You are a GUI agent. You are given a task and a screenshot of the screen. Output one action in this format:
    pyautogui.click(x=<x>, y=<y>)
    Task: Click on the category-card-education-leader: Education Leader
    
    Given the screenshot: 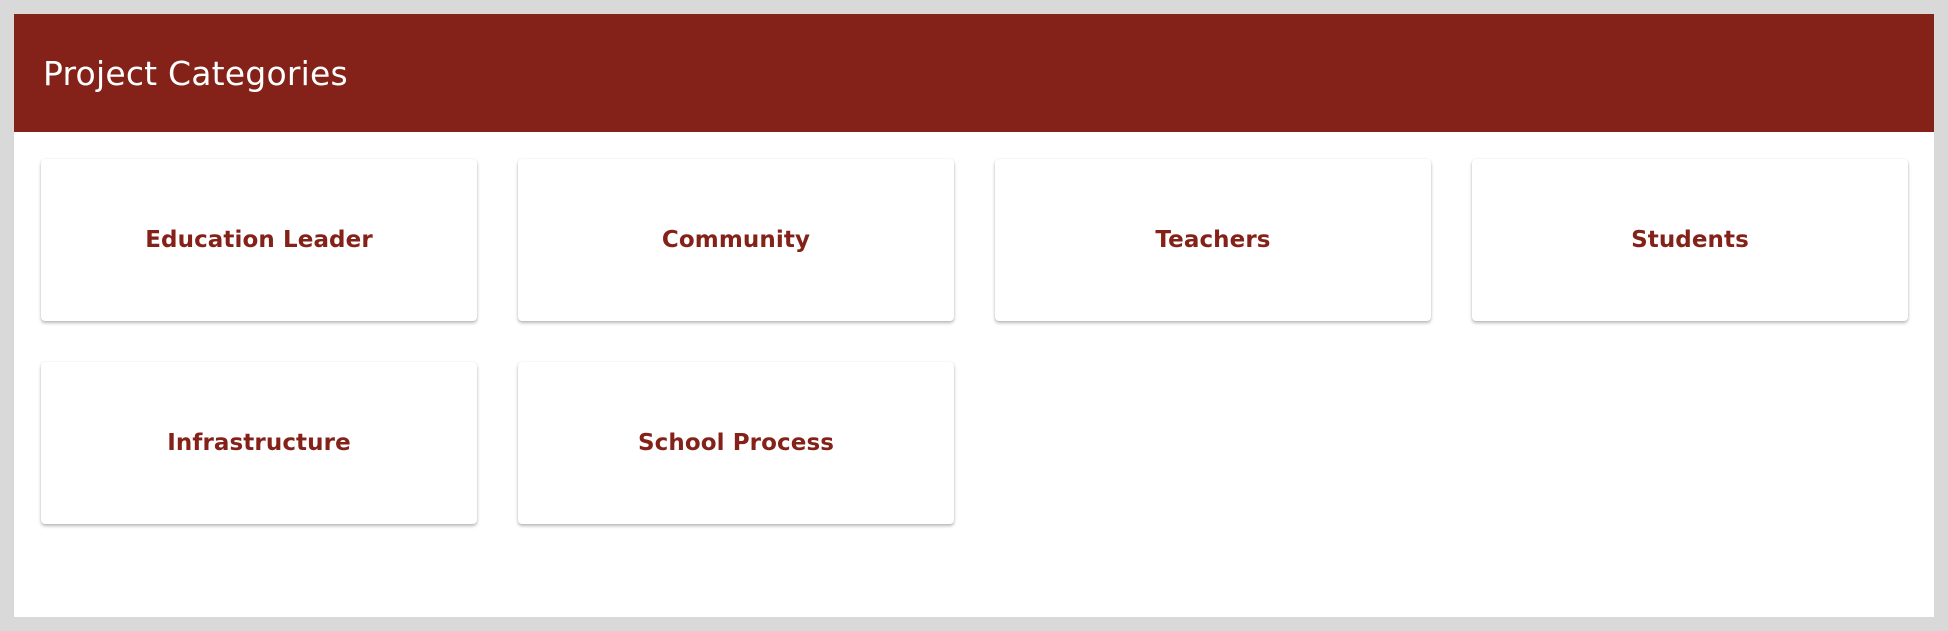 What is the action you would take?
    pyautogui.click(x=259, y=240)
    